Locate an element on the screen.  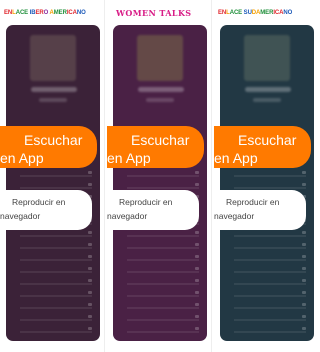
podcast-logo: WOMEN TALKS is located at coordinates (154, 13).